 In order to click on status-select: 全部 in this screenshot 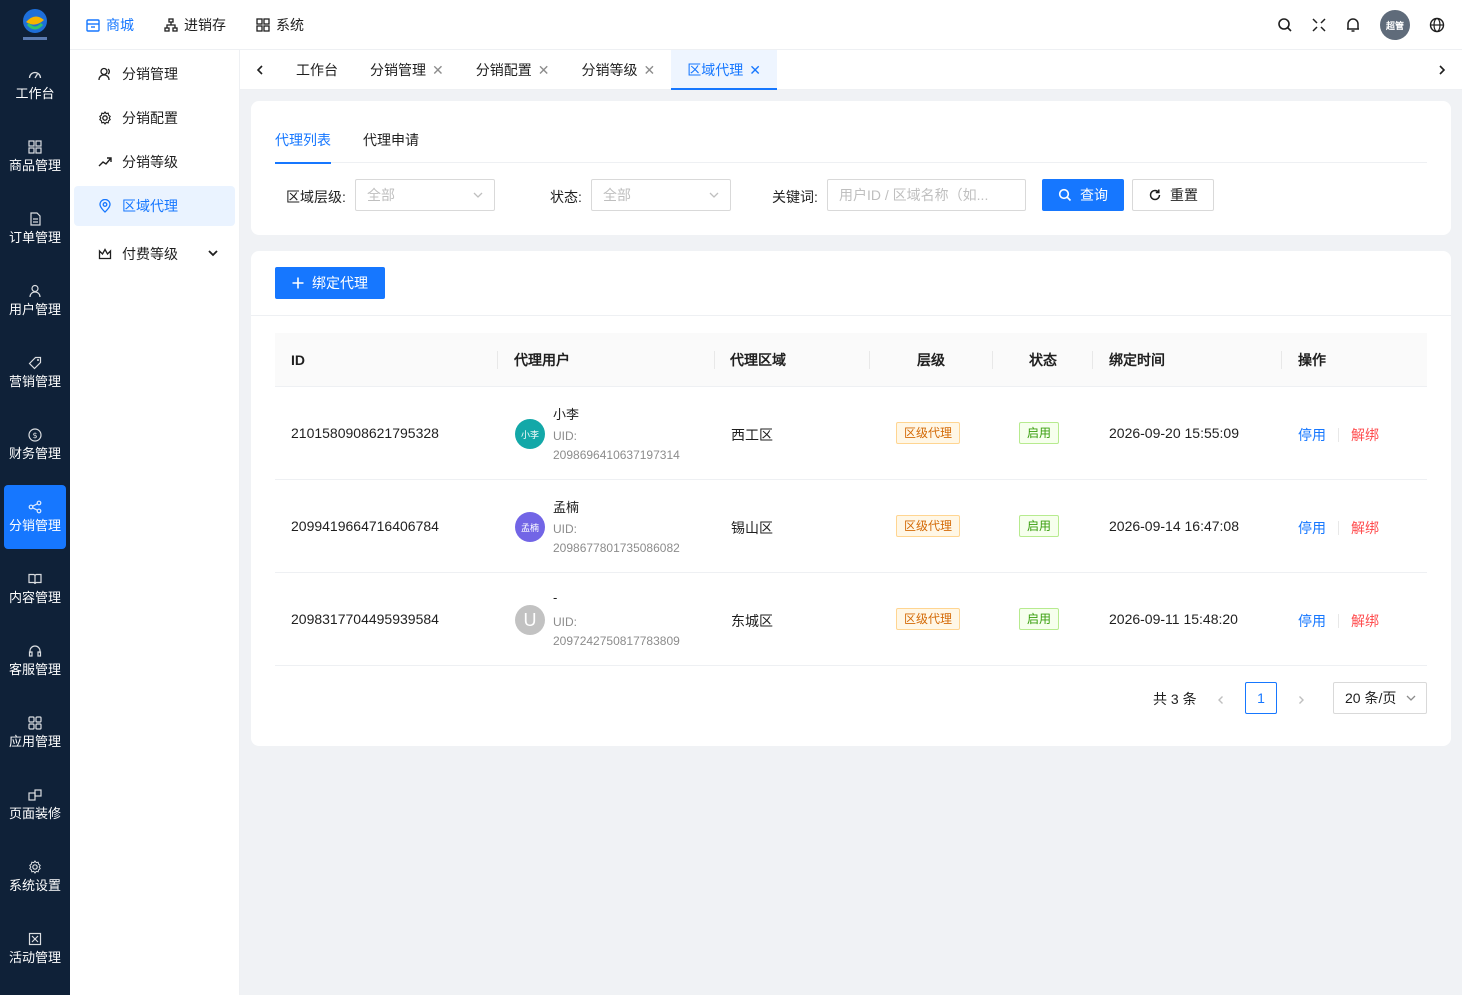, I will do `click(661, 195)`.